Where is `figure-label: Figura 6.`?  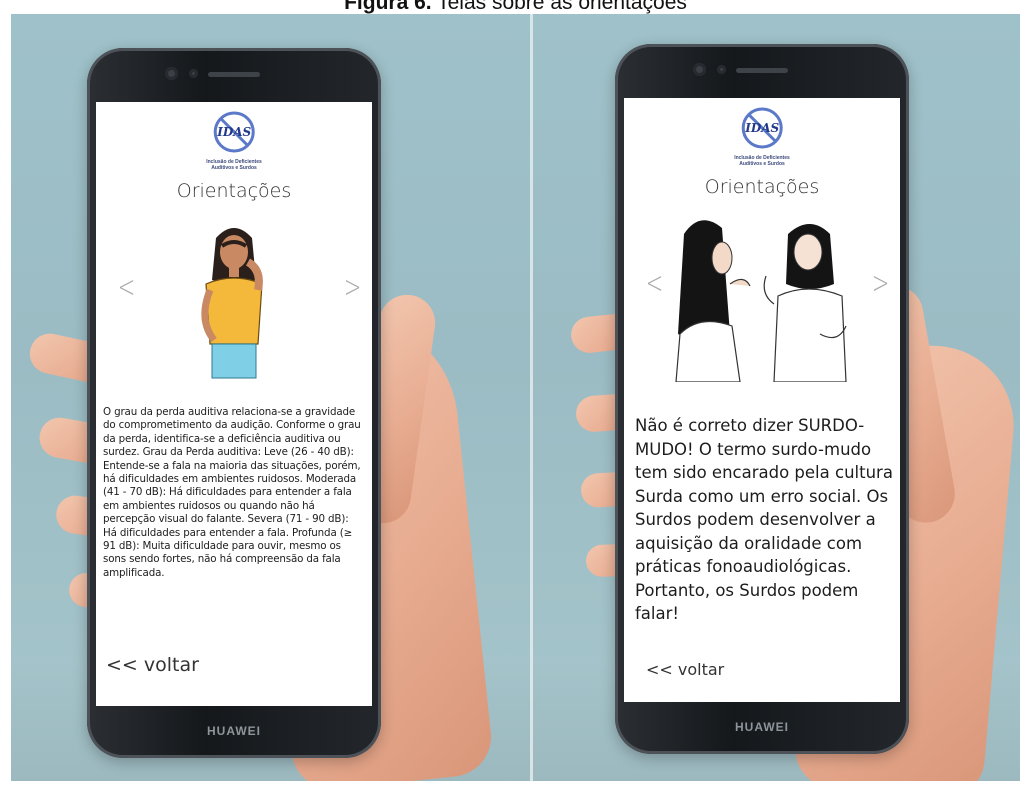 figure-label: Figura 6. is located at coordinates (388, 7).